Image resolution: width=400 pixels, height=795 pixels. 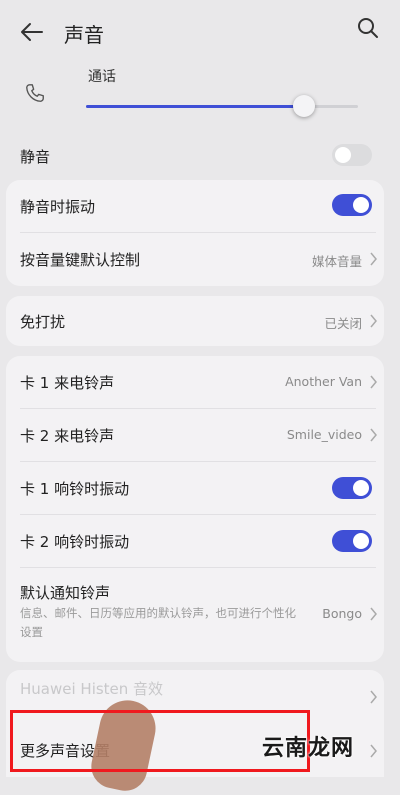 What do you see at coordinates (323, 381) in the screenshot?
I see `sim1-ringtone-value: Another Van` at bounding box center [323, 381].